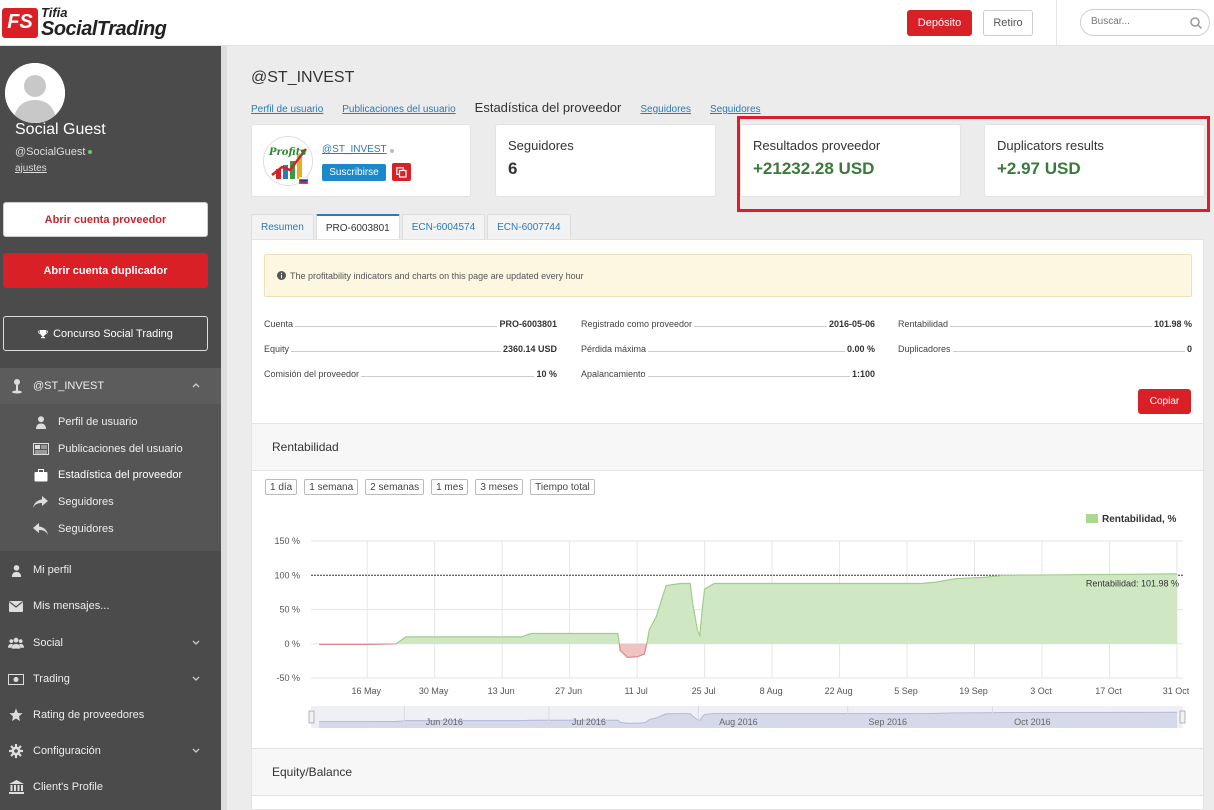 The image size is (1214, 810). Describe the element at coordinates (281, 487) in the screenshot. I see `range-1-day-button: 1 día` at that location.